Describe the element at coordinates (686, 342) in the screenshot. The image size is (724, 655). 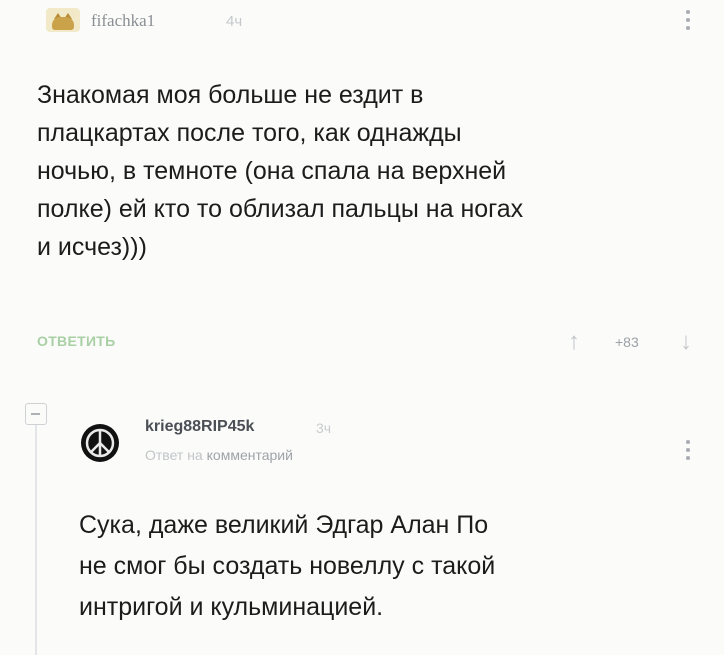
I see `downvote-arrow-icon: ↓` at that location.